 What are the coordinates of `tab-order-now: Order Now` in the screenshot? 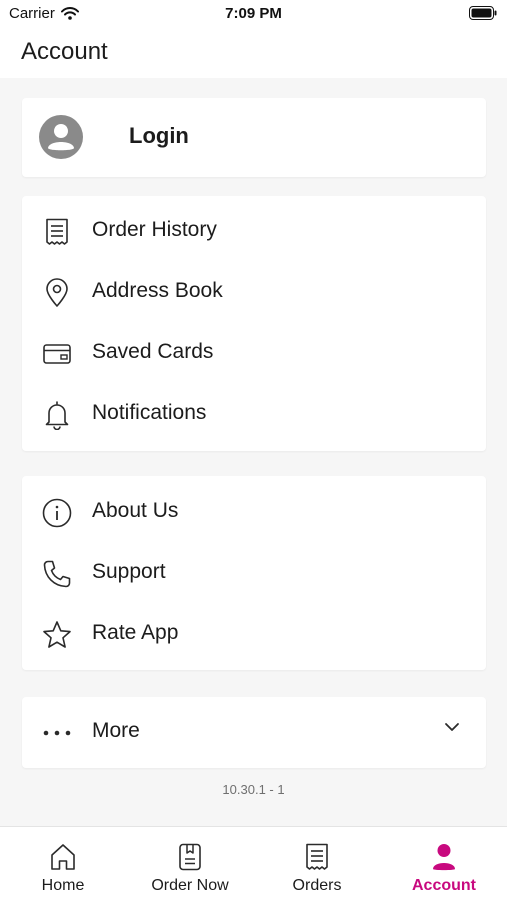 It's located at (190, 863).